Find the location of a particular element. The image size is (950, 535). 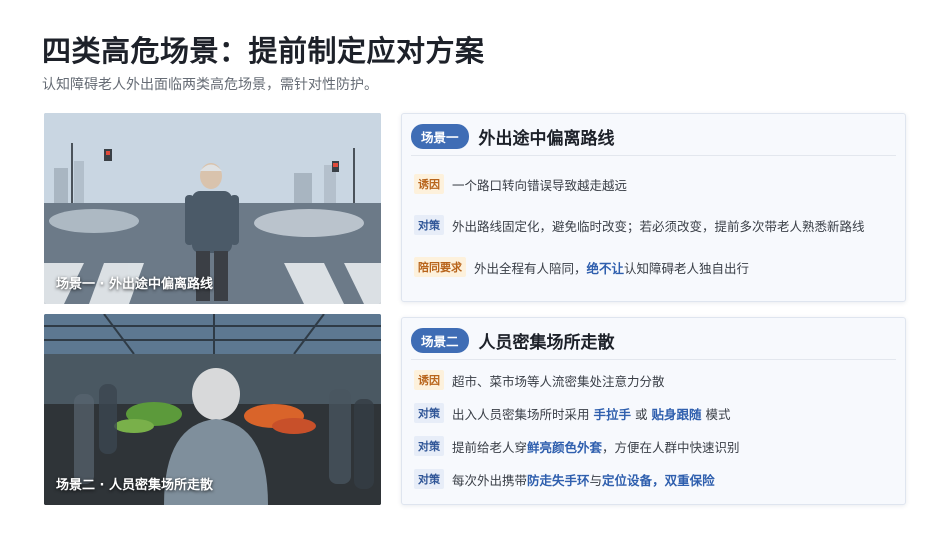

plan1-text-pre: 出入人员密集场所时采用 is located at coordinates (523, 414).